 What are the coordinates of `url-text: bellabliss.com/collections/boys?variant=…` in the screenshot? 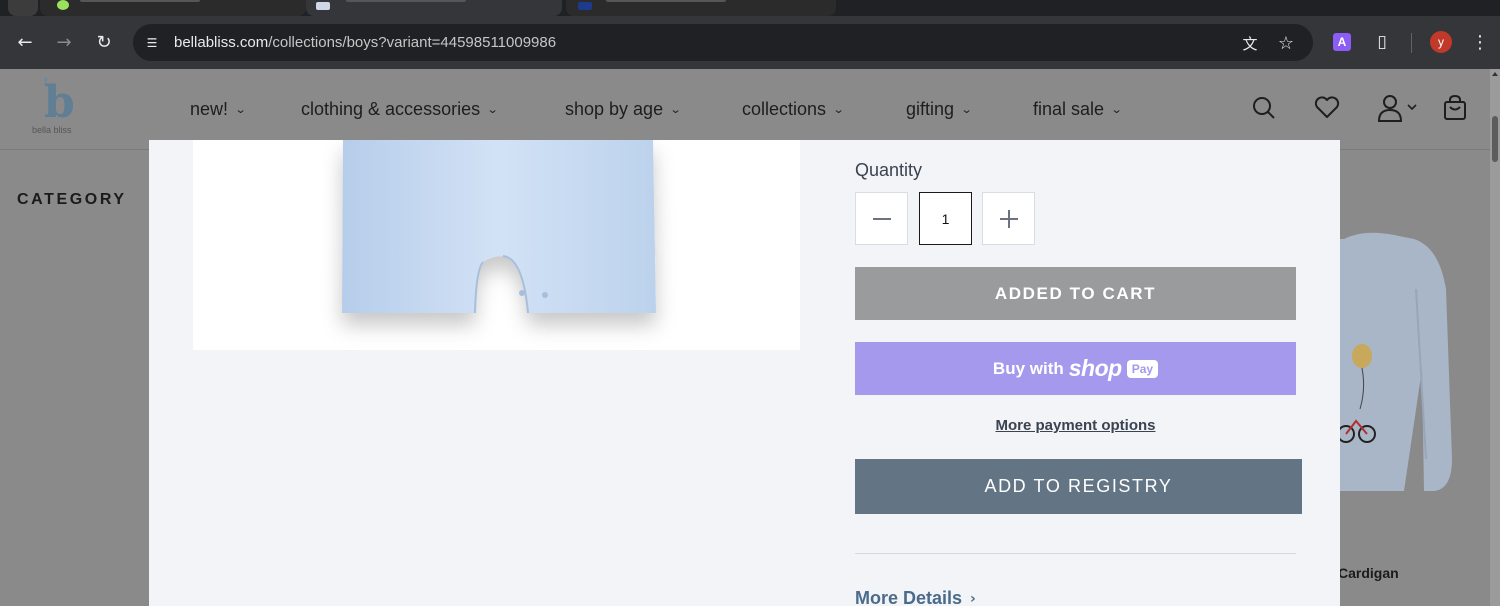 It's located at (365, 42).